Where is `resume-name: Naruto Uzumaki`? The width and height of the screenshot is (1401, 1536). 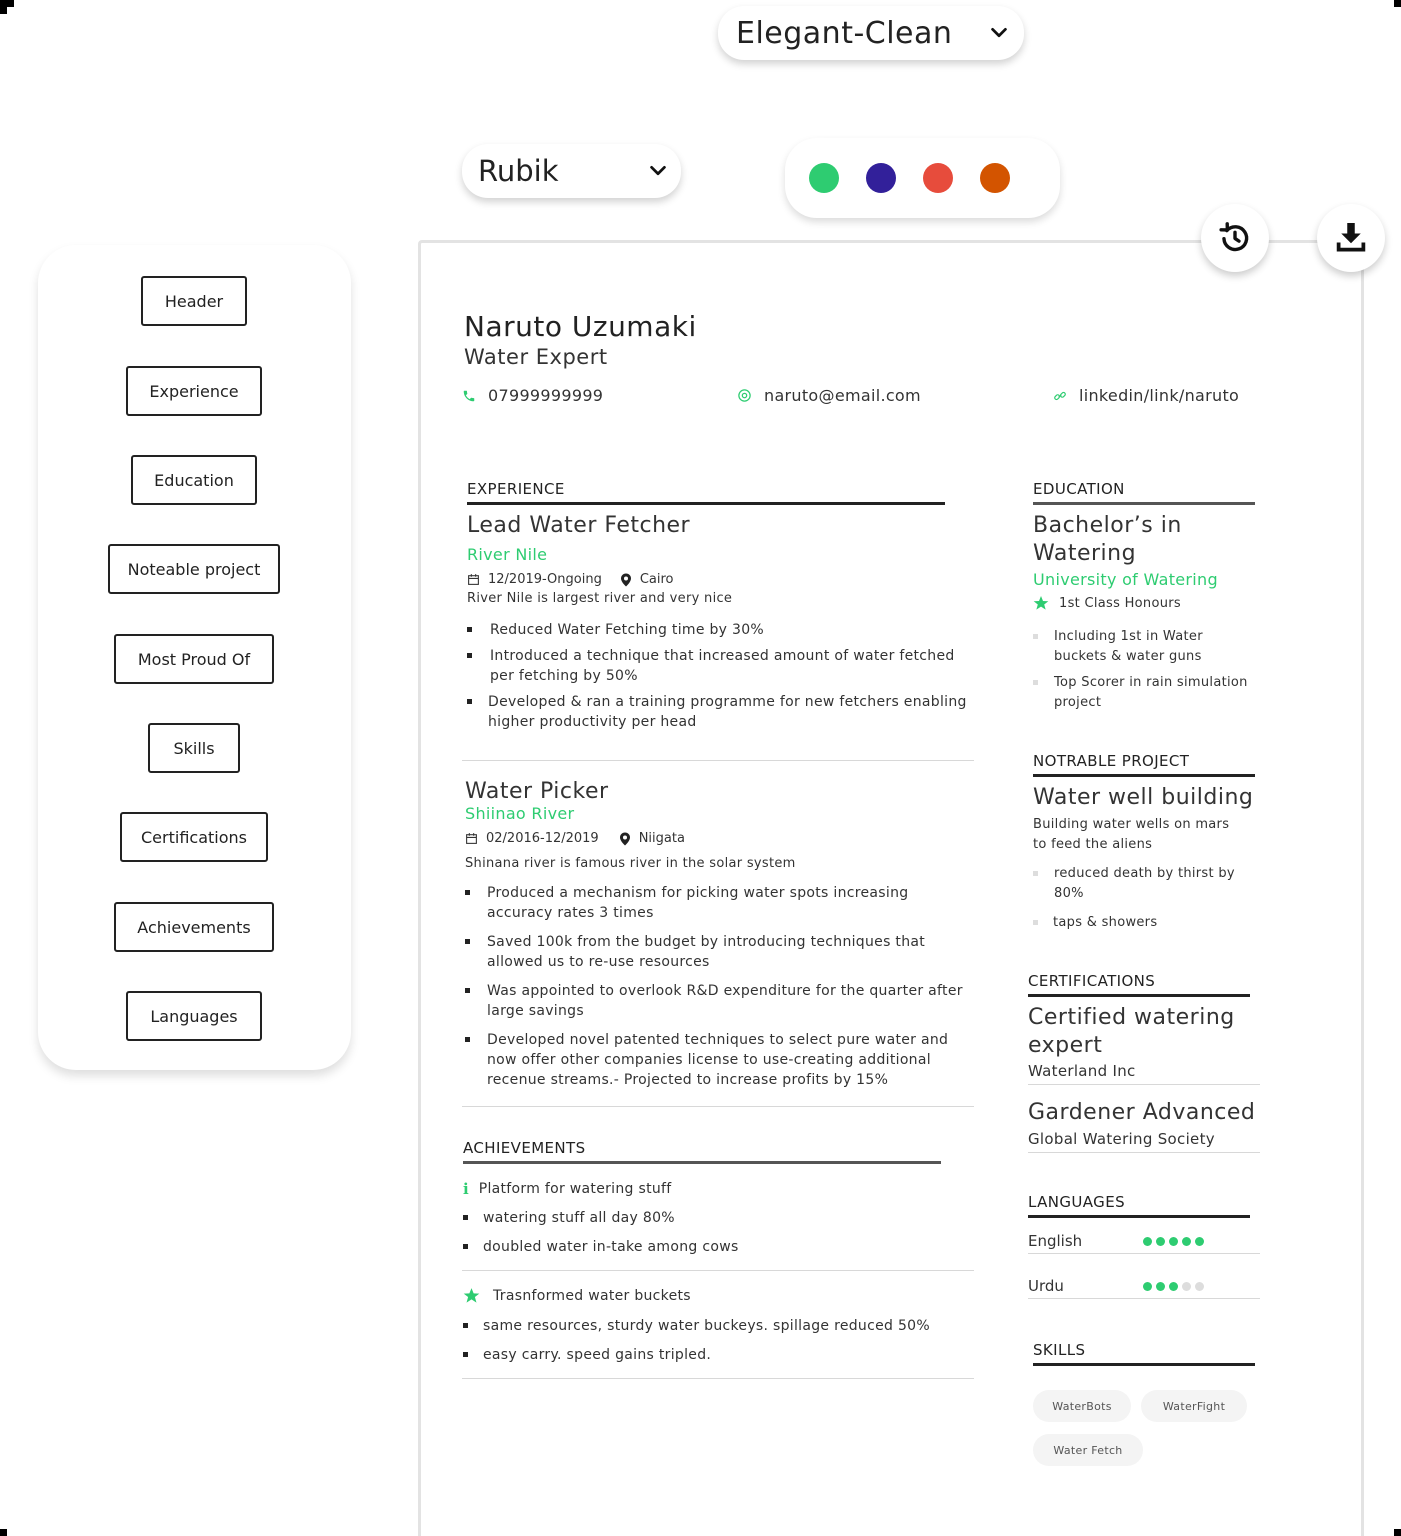 resume-name: Naruto Uzumaki is located at coordinates (580, 326).